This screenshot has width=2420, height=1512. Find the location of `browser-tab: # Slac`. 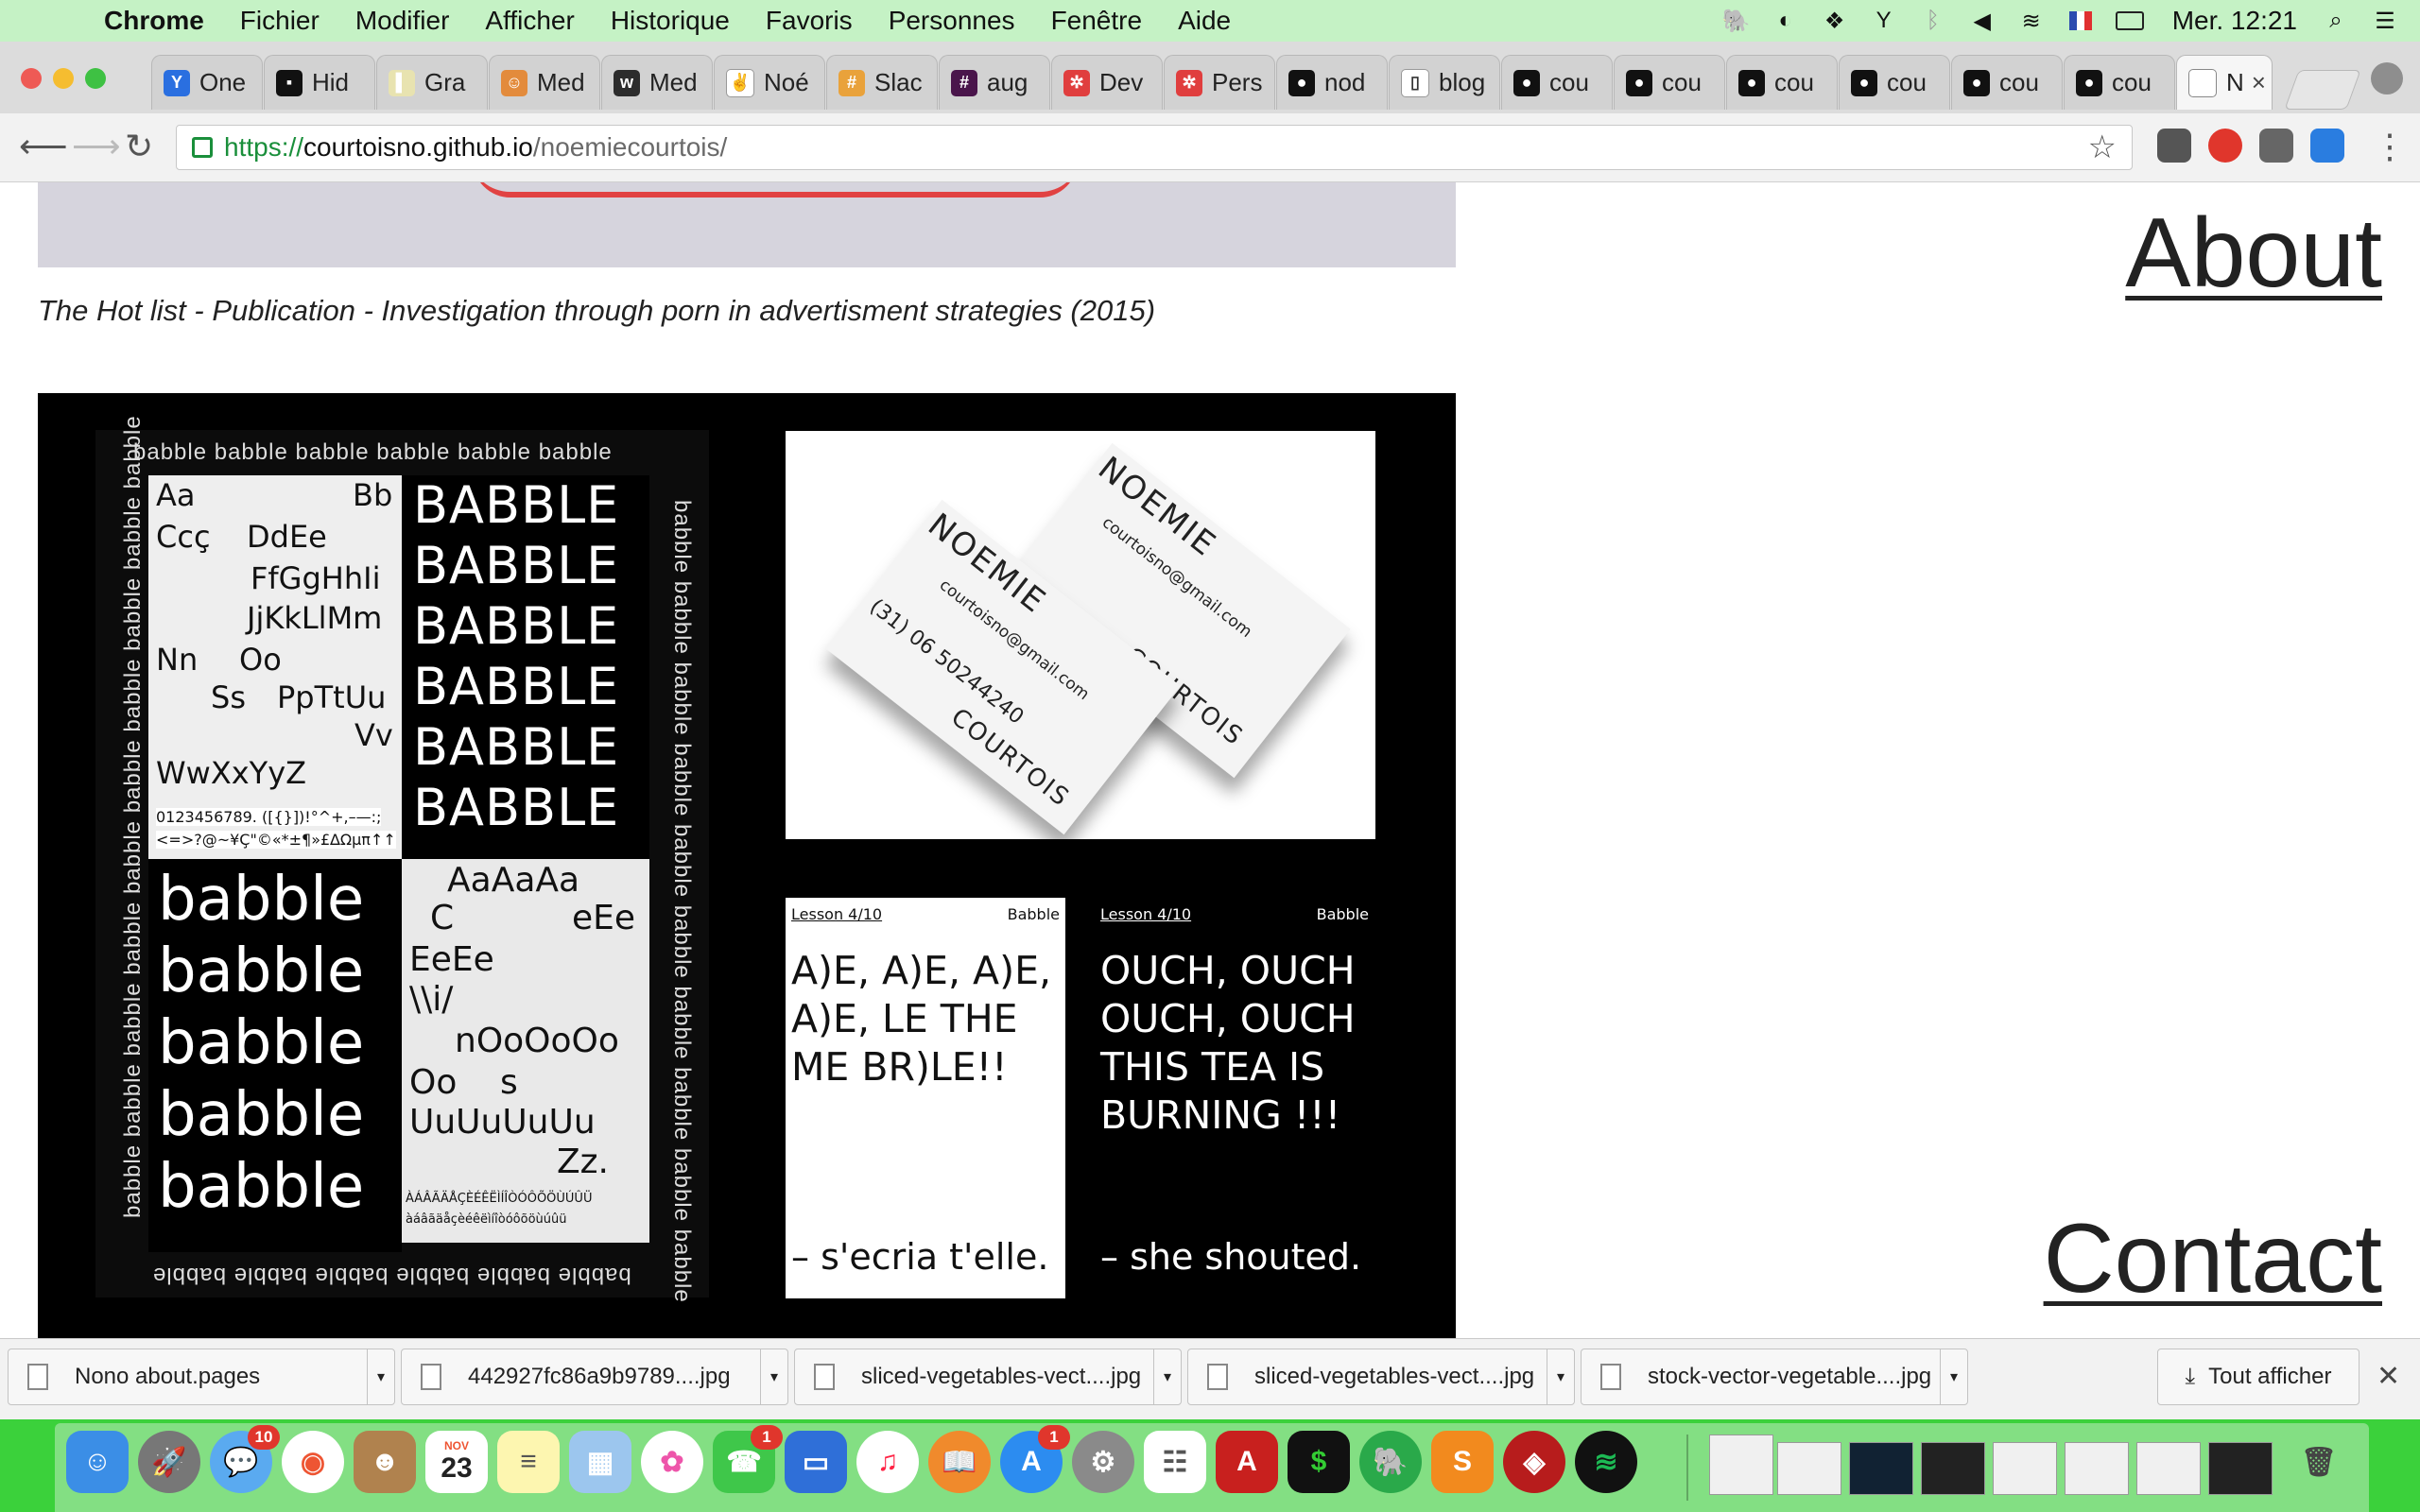

browser-tab: # Slac is located at coordinates (882, 82).